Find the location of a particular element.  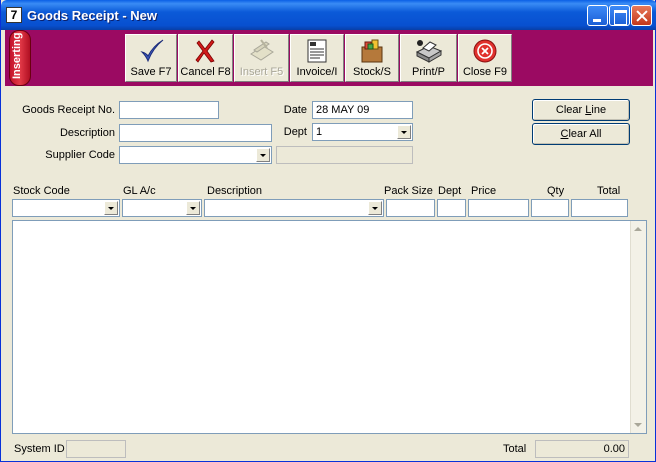

close-label: Close F9 is located at coordinates (485, 72).